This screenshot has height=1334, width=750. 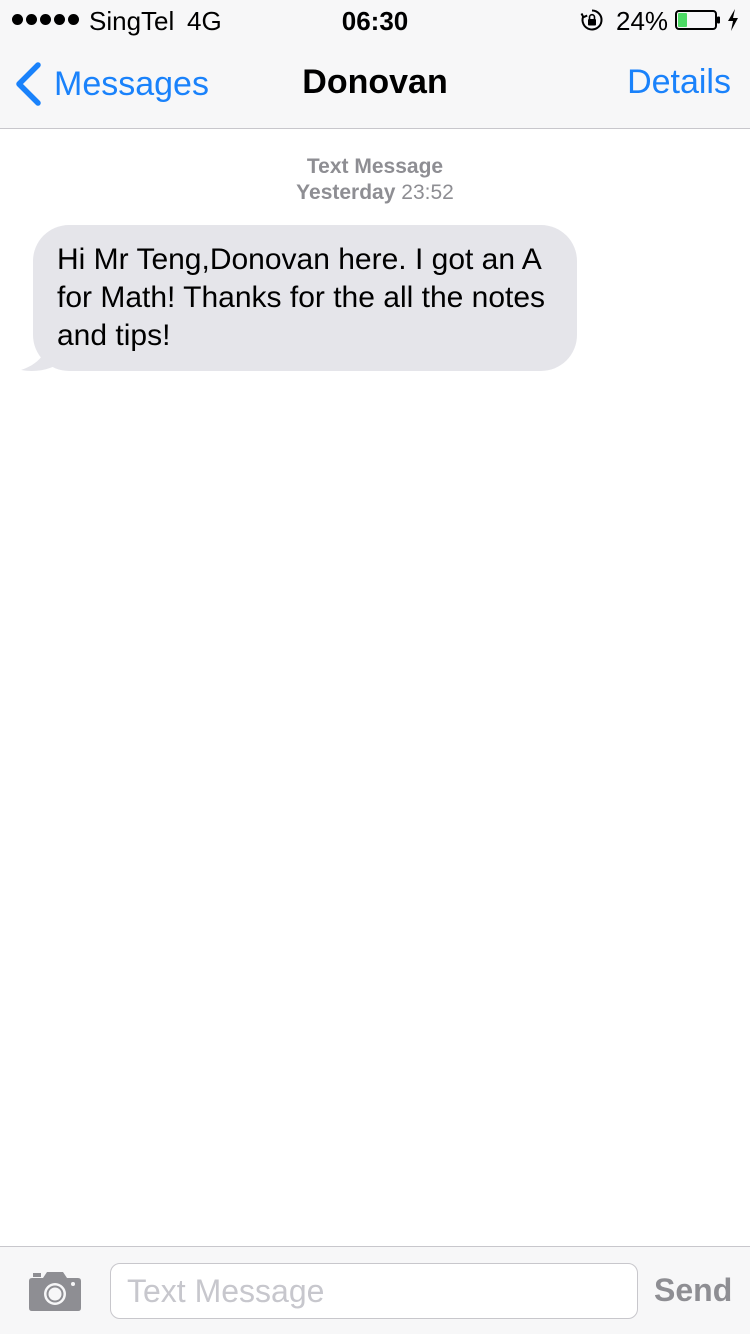 I want to click on status-bar: SingTel 4G 06:30 24%, so click(x=375, y=20).